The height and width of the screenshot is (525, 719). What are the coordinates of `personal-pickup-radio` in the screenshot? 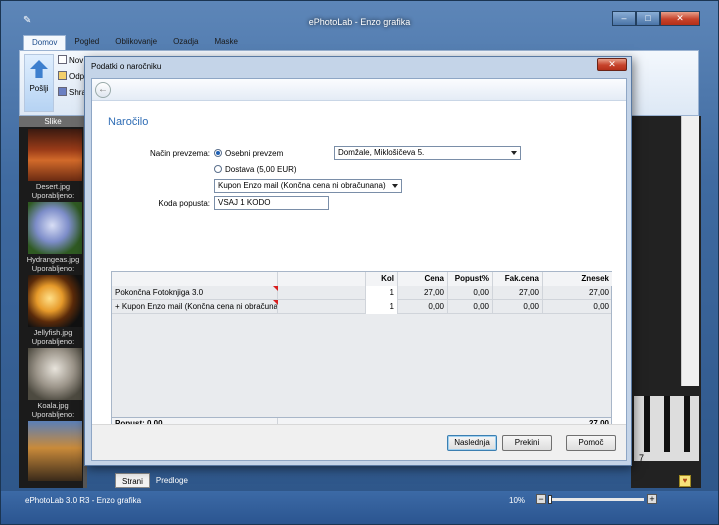 It's located at (218, 153).